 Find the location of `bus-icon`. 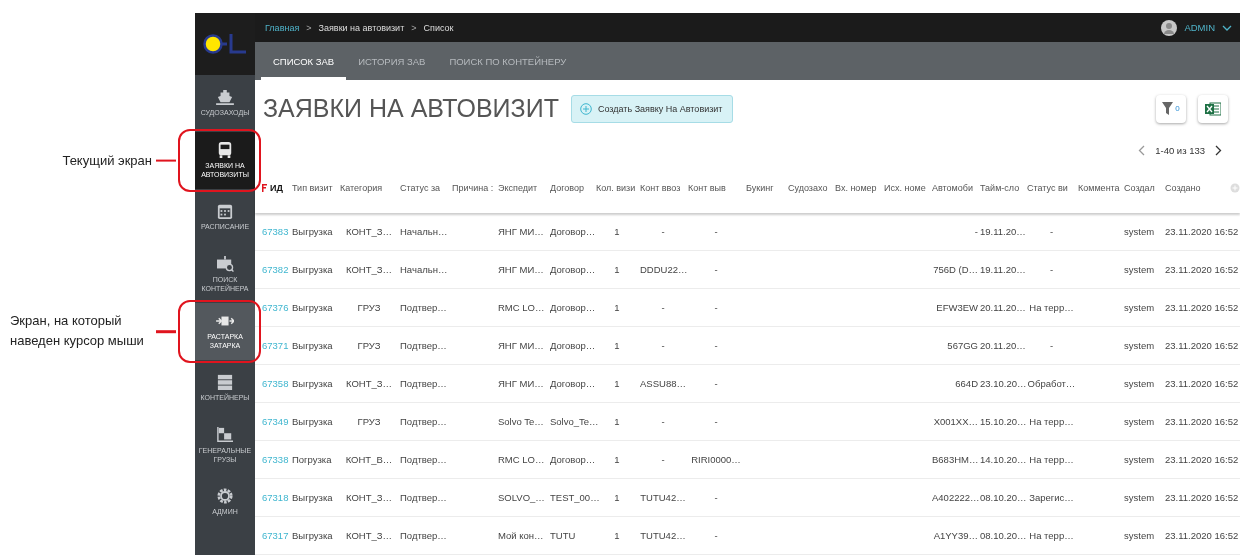

bus-icon is located at coordinates (225, 150).